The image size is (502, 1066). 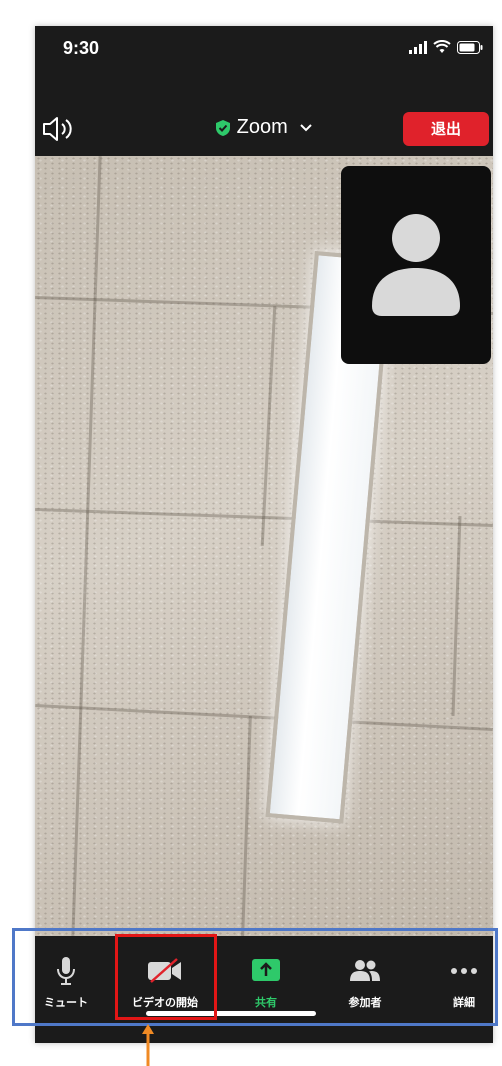 I want to click on self-view-tile, so click(x=416, y=265).